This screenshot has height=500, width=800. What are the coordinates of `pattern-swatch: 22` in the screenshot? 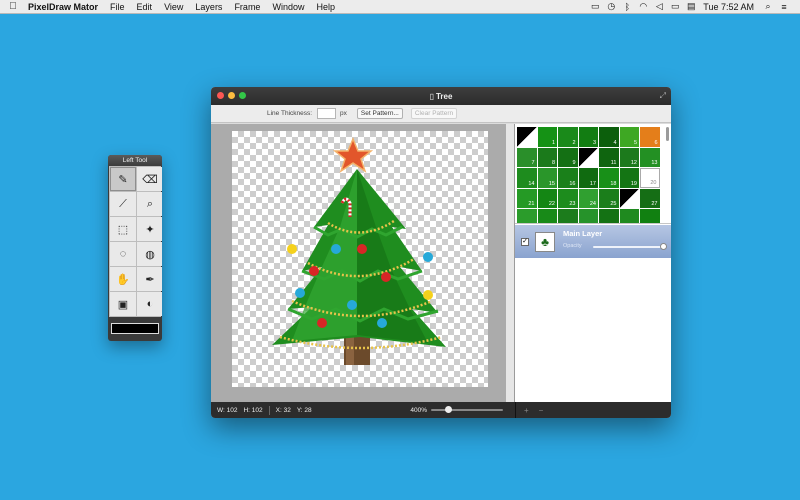 It's located at (547, 198).